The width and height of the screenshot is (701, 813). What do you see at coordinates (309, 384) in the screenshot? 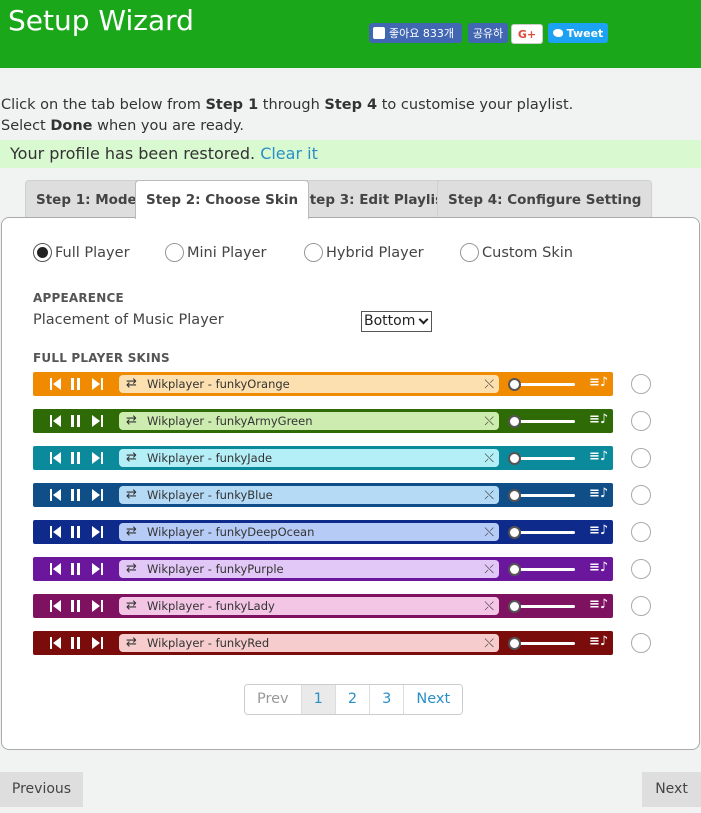
I see `skin-track-display: ⇄ Wikplayer - funkyOrange ⤬` at bounding box center [309, 384].